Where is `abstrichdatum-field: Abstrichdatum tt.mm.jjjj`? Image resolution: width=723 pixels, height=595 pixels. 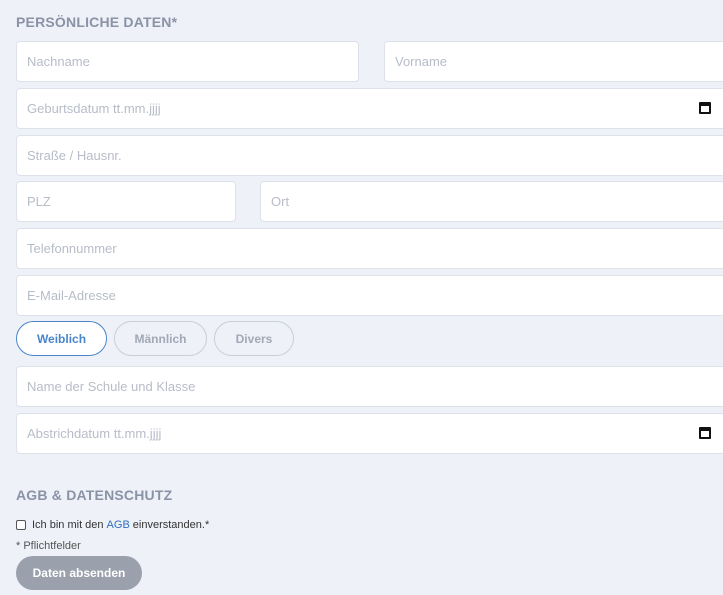
abstrichdatum-field: Abstrichdatum tt.mm.jjjj is located at coordinates (369, 433).